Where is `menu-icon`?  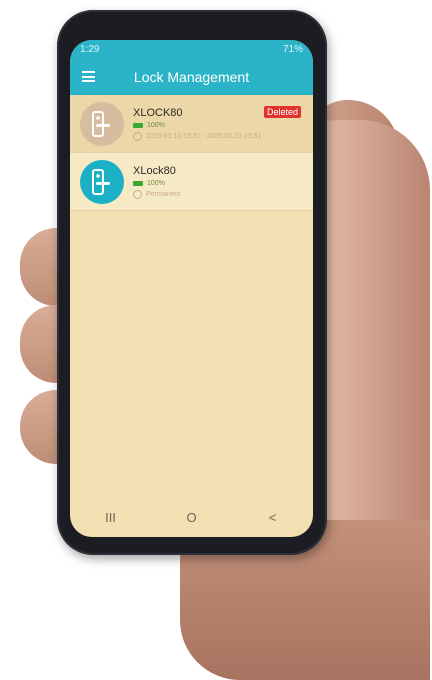 menu-icon is located at coordinates (88, 76).